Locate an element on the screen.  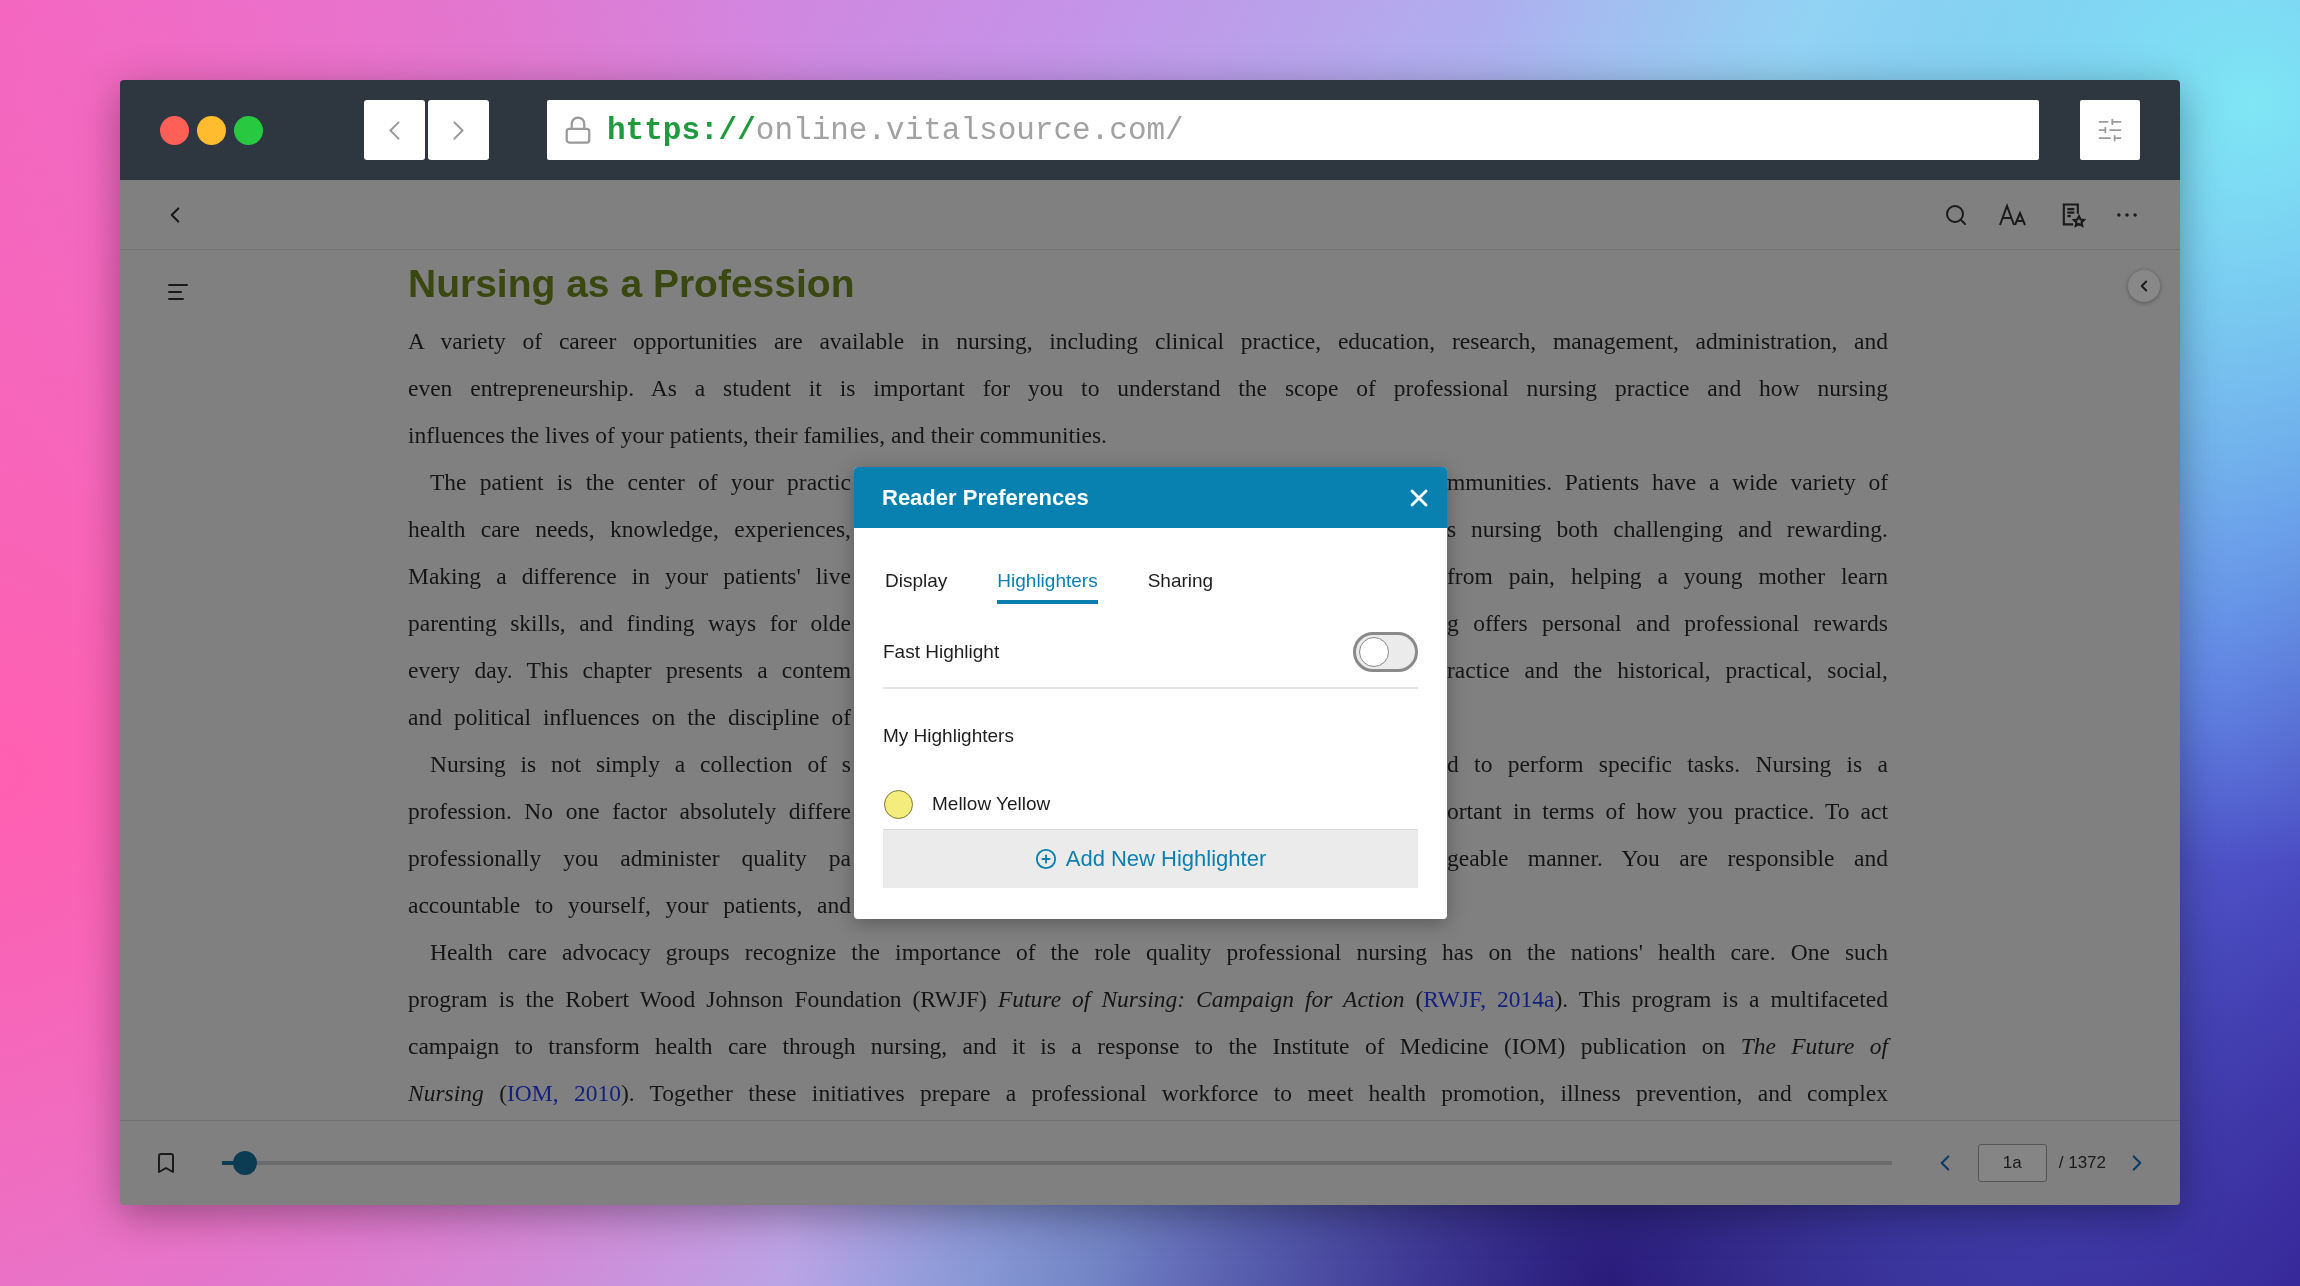
collapse-panel-button is located at coordinates (2144, 286).